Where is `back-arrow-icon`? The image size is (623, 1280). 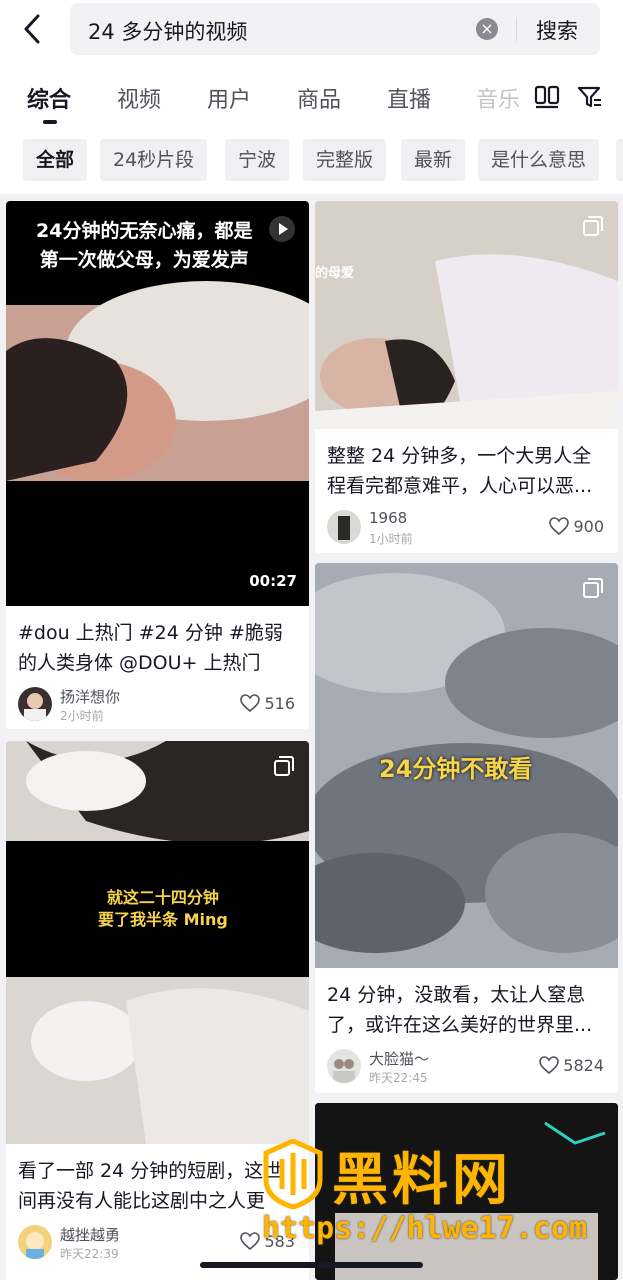
back-arrow-icon is located at coordinates (33, 29).